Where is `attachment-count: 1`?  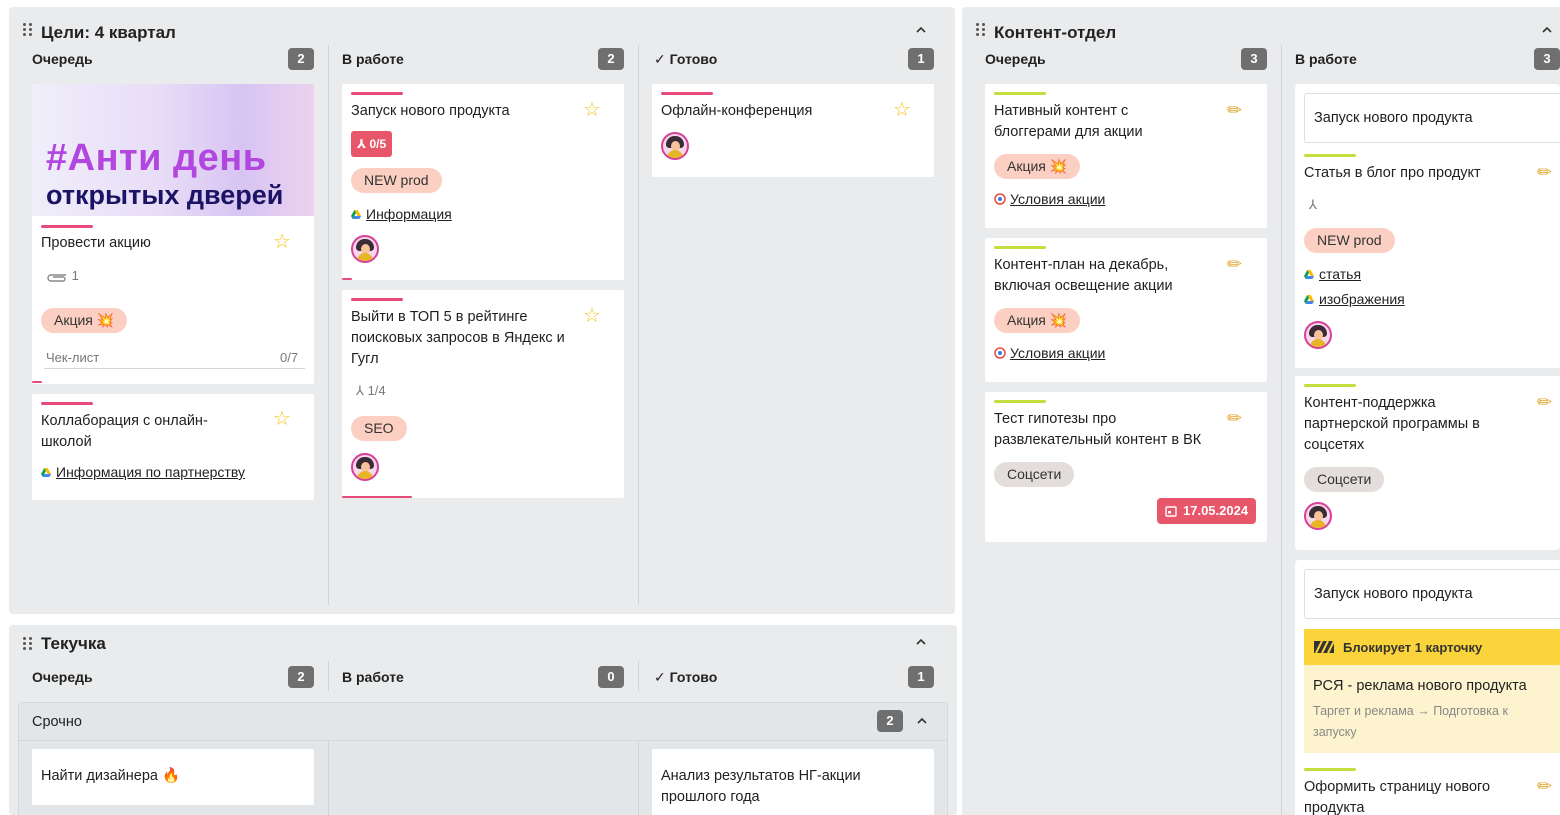 attachment-count: 1 is located at coordinates (62, 275).